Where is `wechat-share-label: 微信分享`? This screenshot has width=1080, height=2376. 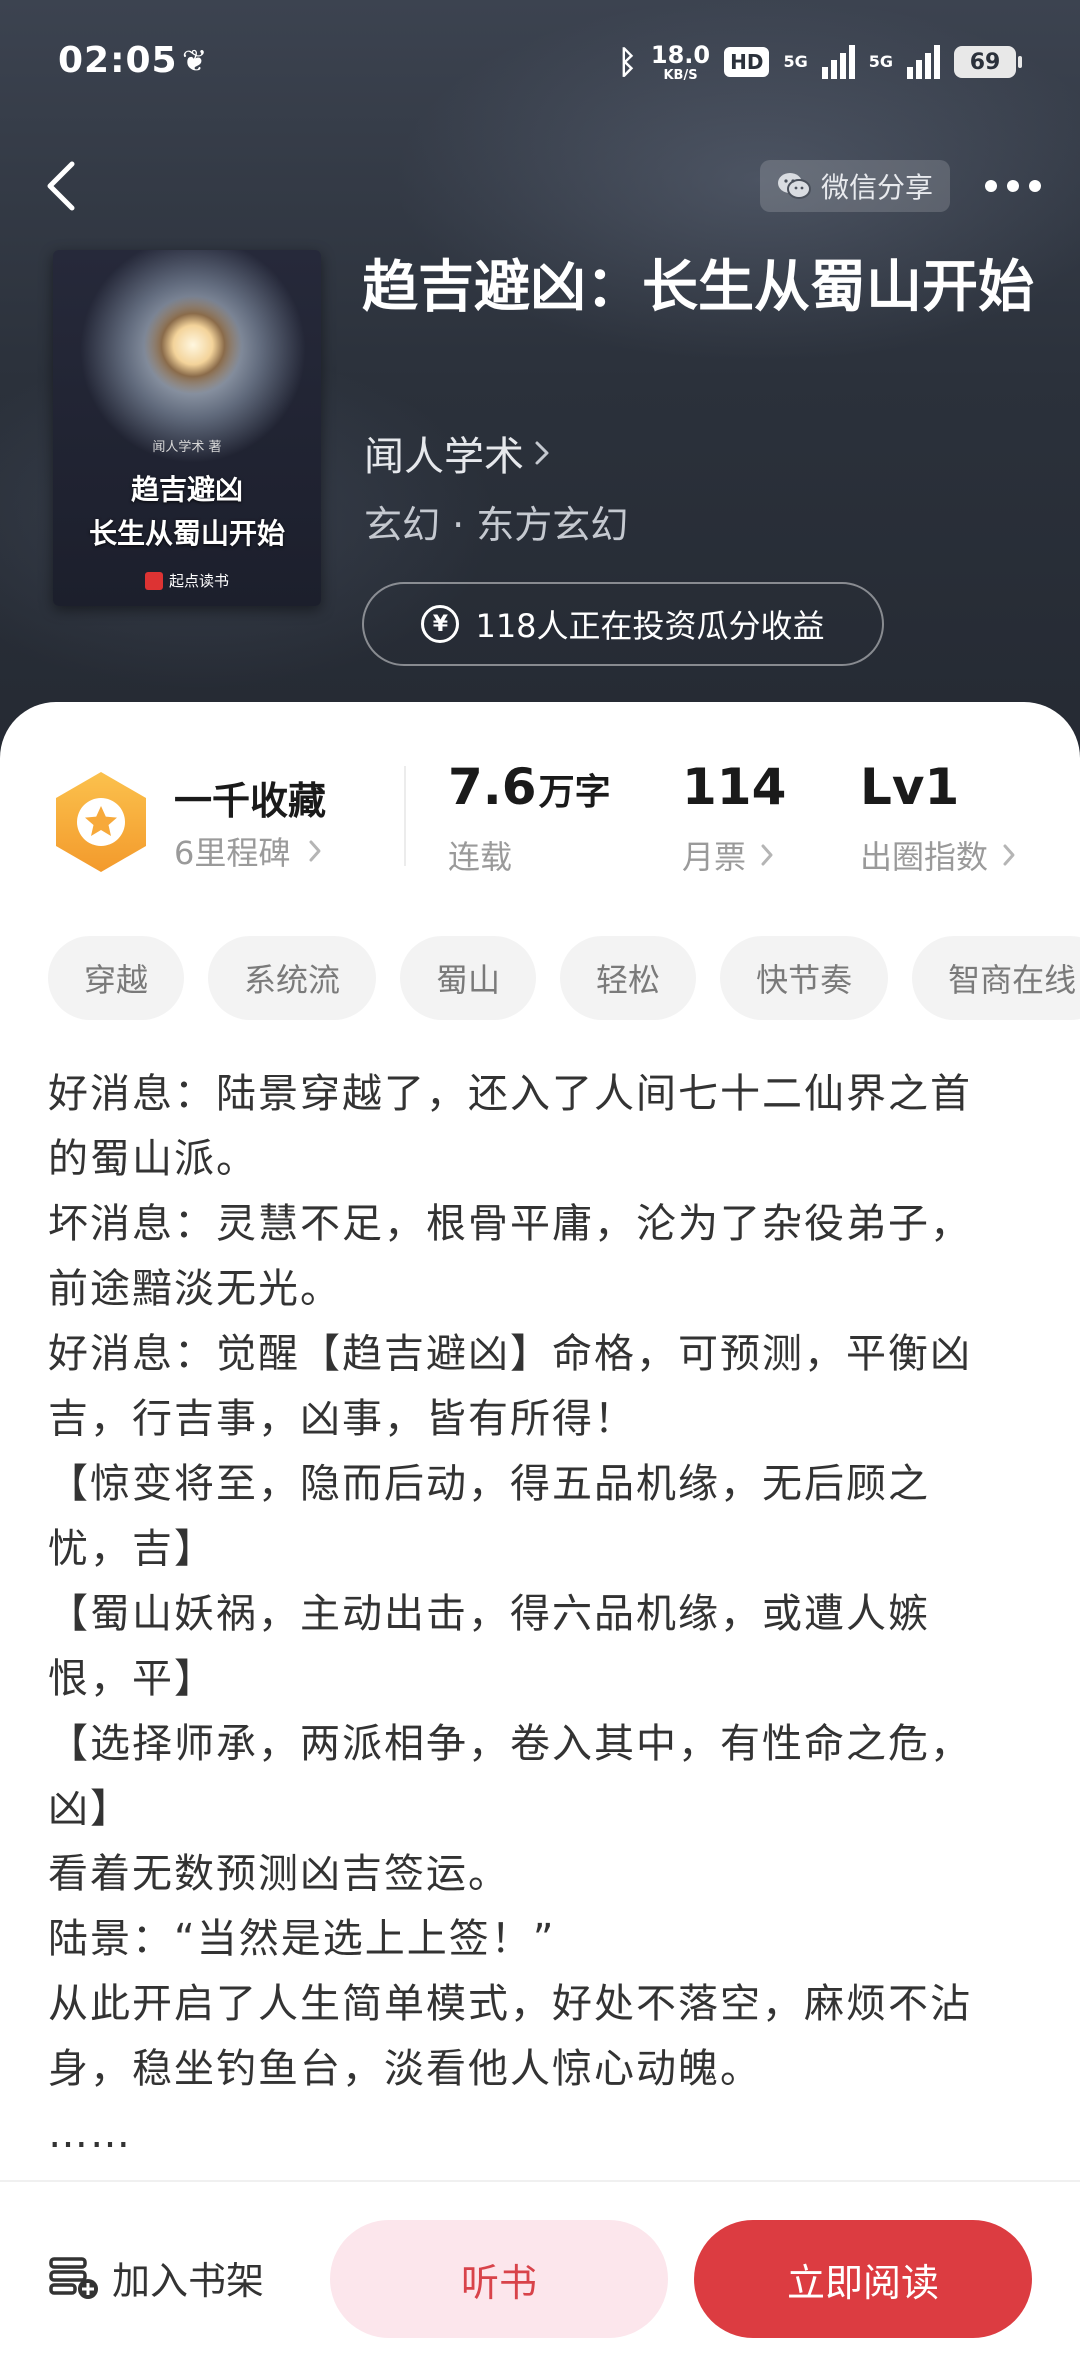
wechat-share-label: 微信分享 is located at coordinates (876, 187).